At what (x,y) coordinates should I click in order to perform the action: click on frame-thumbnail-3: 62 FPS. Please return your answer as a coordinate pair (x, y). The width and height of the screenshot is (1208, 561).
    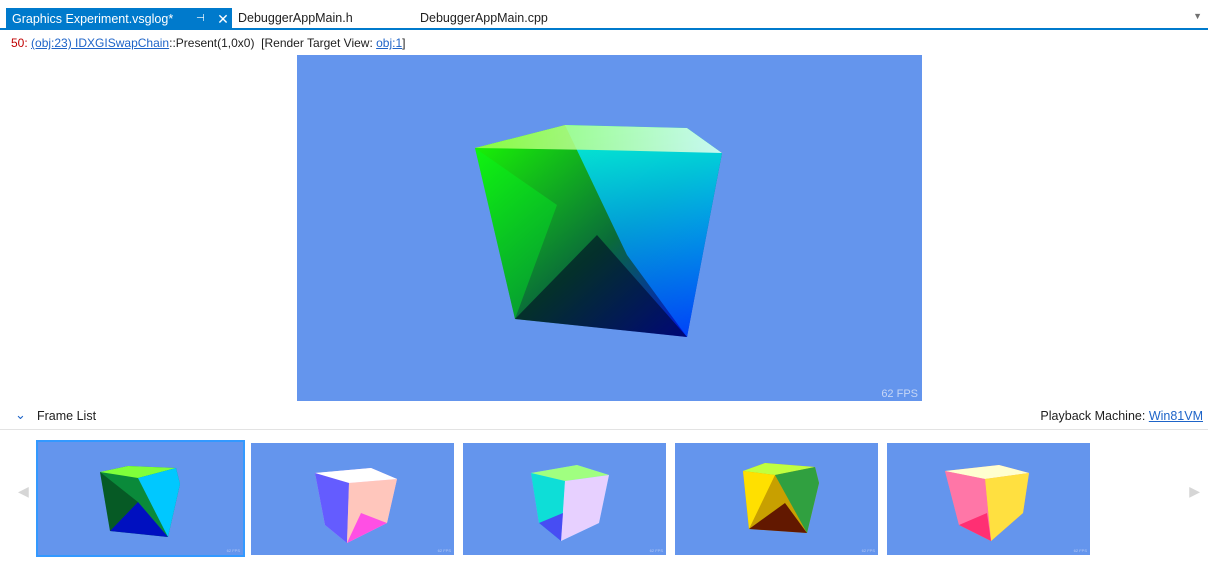
    Looking at the image, I should click on (564, 499).